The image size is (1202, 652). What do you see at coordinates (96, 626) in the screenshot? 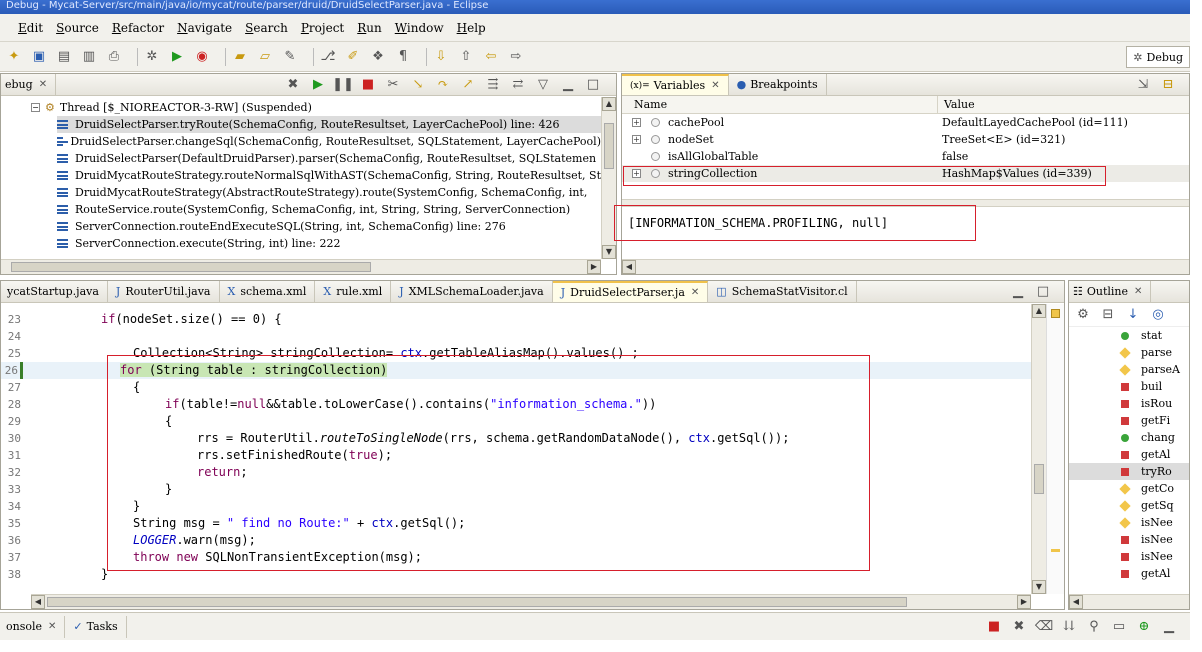
I see `tab-tasks: ✓ Tasks` at bounding box center [96, 626].